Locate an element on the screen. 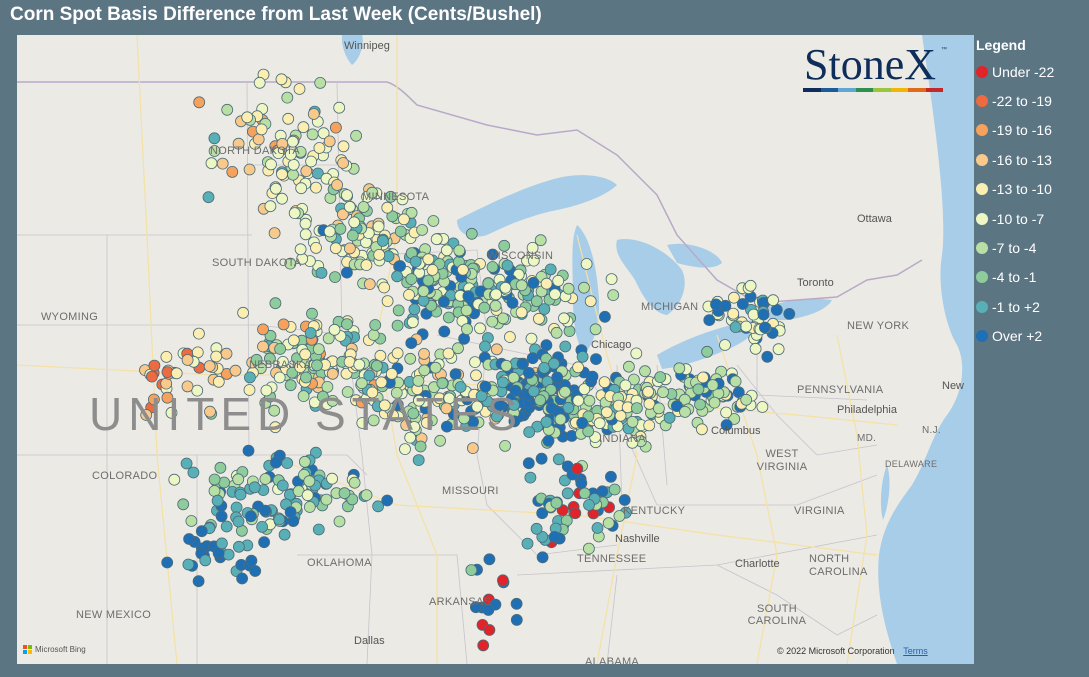  legend-item: -7 to -4 is located at coordinates (1031, 247).